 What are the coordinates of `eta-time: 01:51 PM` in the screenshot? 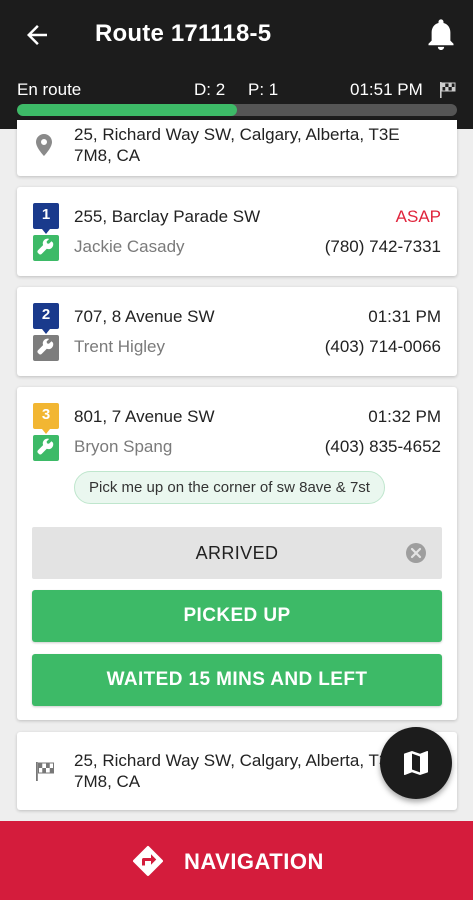 It's located at (386, 89).